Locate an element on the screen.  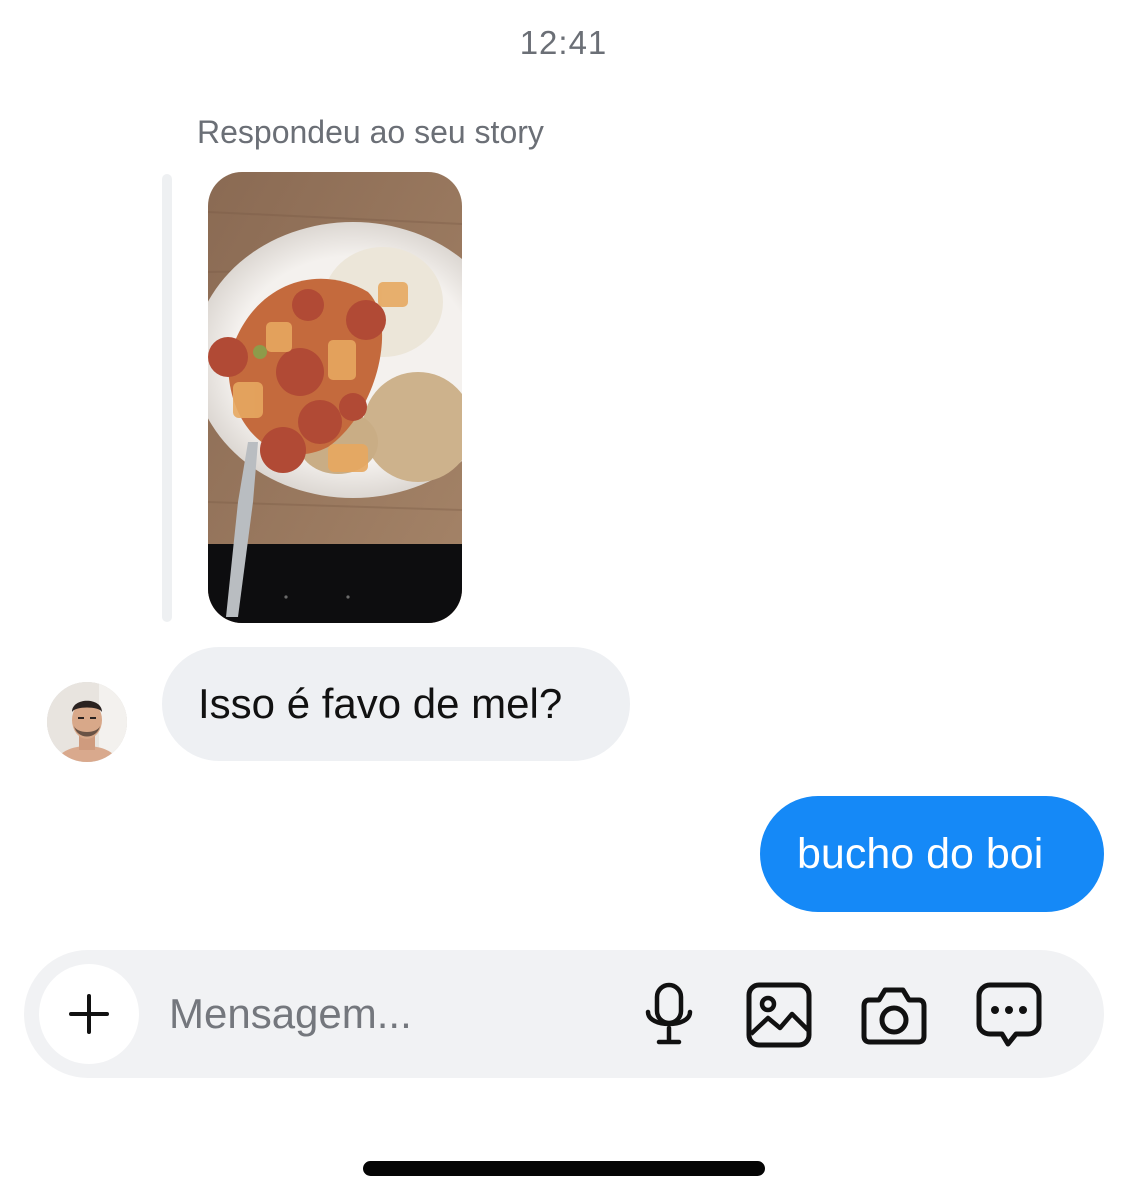
outgoing-message-bubble: bucho do boi is located at coordinates (932, 854).